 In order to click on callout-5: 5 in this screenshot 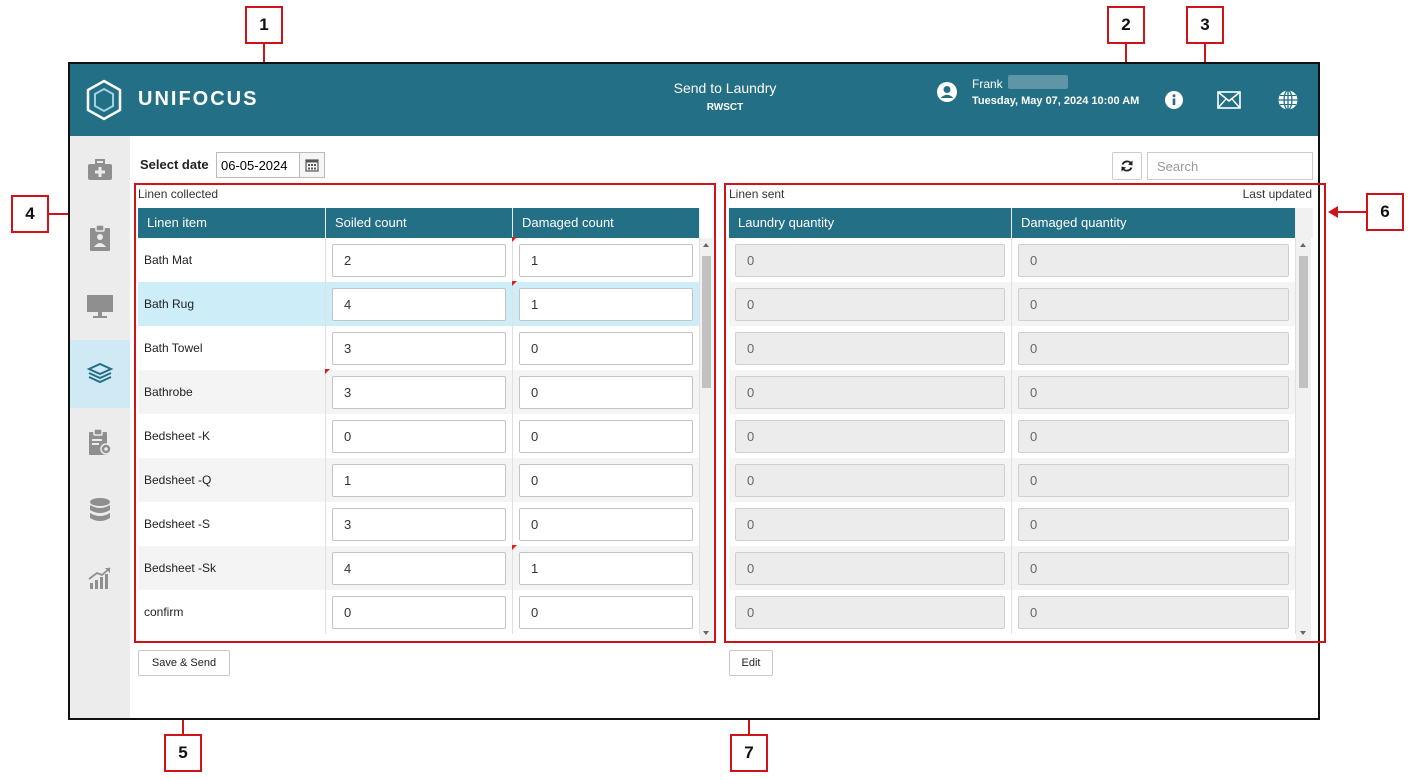, I will do `click(183, 753)`.